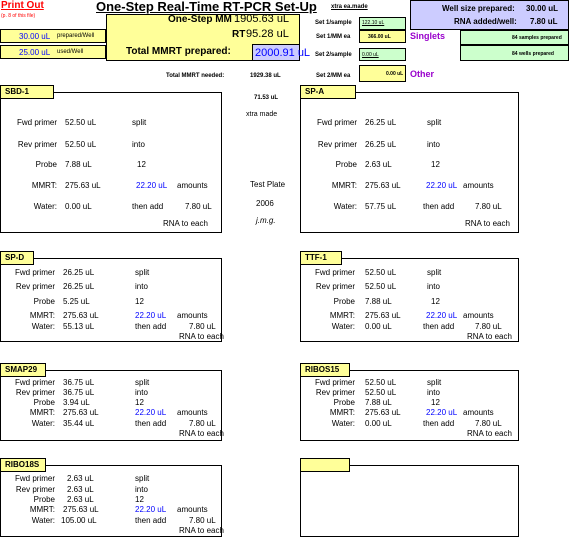 Image resolution: width=569 pixels, height=537 pixels. What do you see at coordinates (178, 51) in the screenshot?
I see `total-mmrt-label: Total MMRT prepared:` at bounding box center [178, 51].